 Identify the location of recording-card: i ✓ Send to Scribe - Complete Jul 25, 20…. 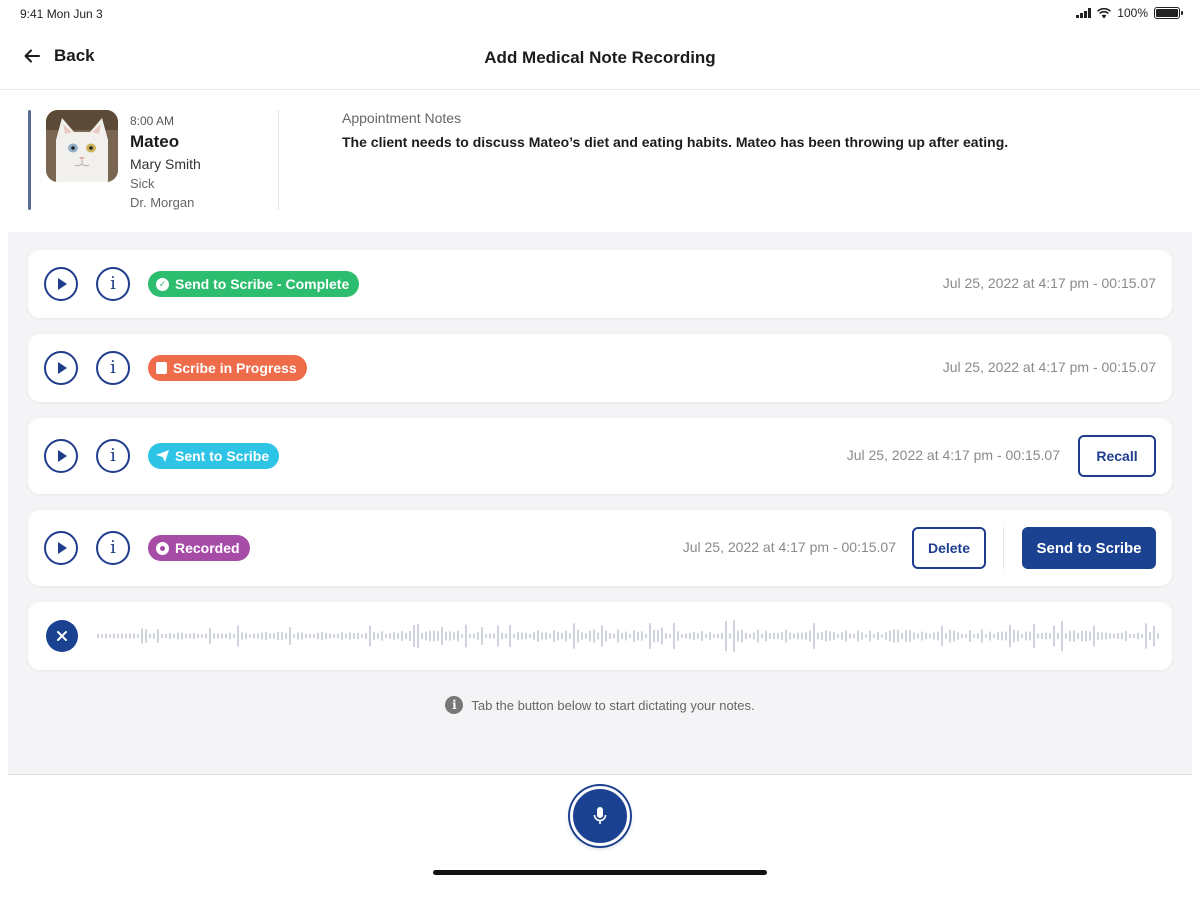
(600, 284).